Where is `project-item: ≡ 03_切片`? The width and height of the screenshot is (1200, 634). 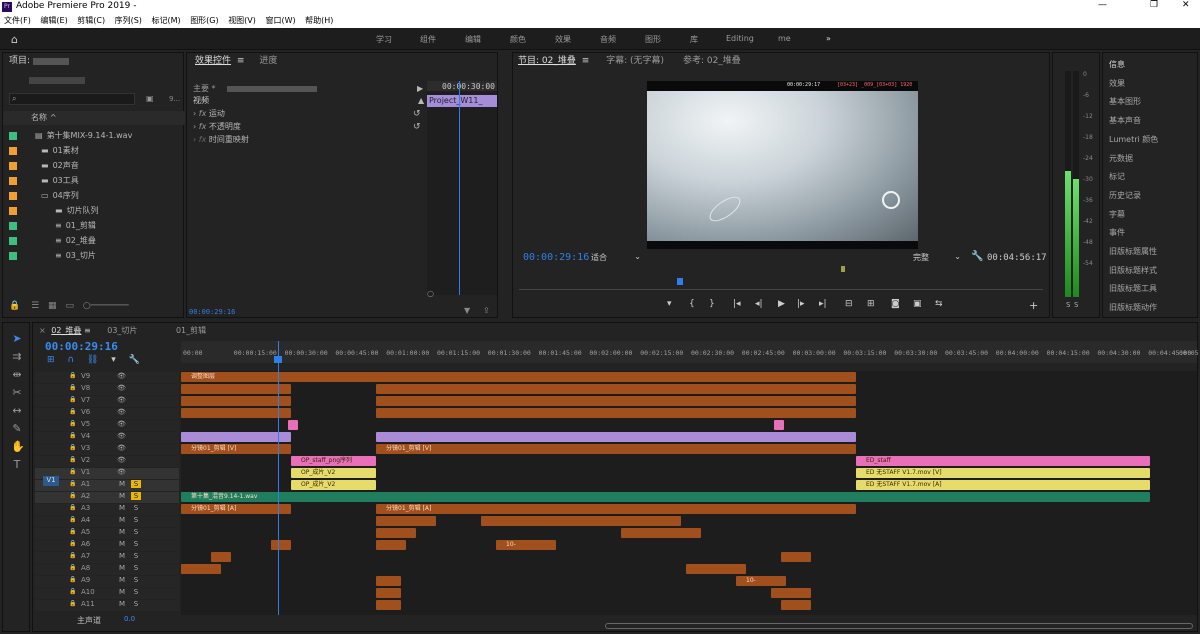
project-item: ≡ 03_切片 is located at coordinates (52, 256).